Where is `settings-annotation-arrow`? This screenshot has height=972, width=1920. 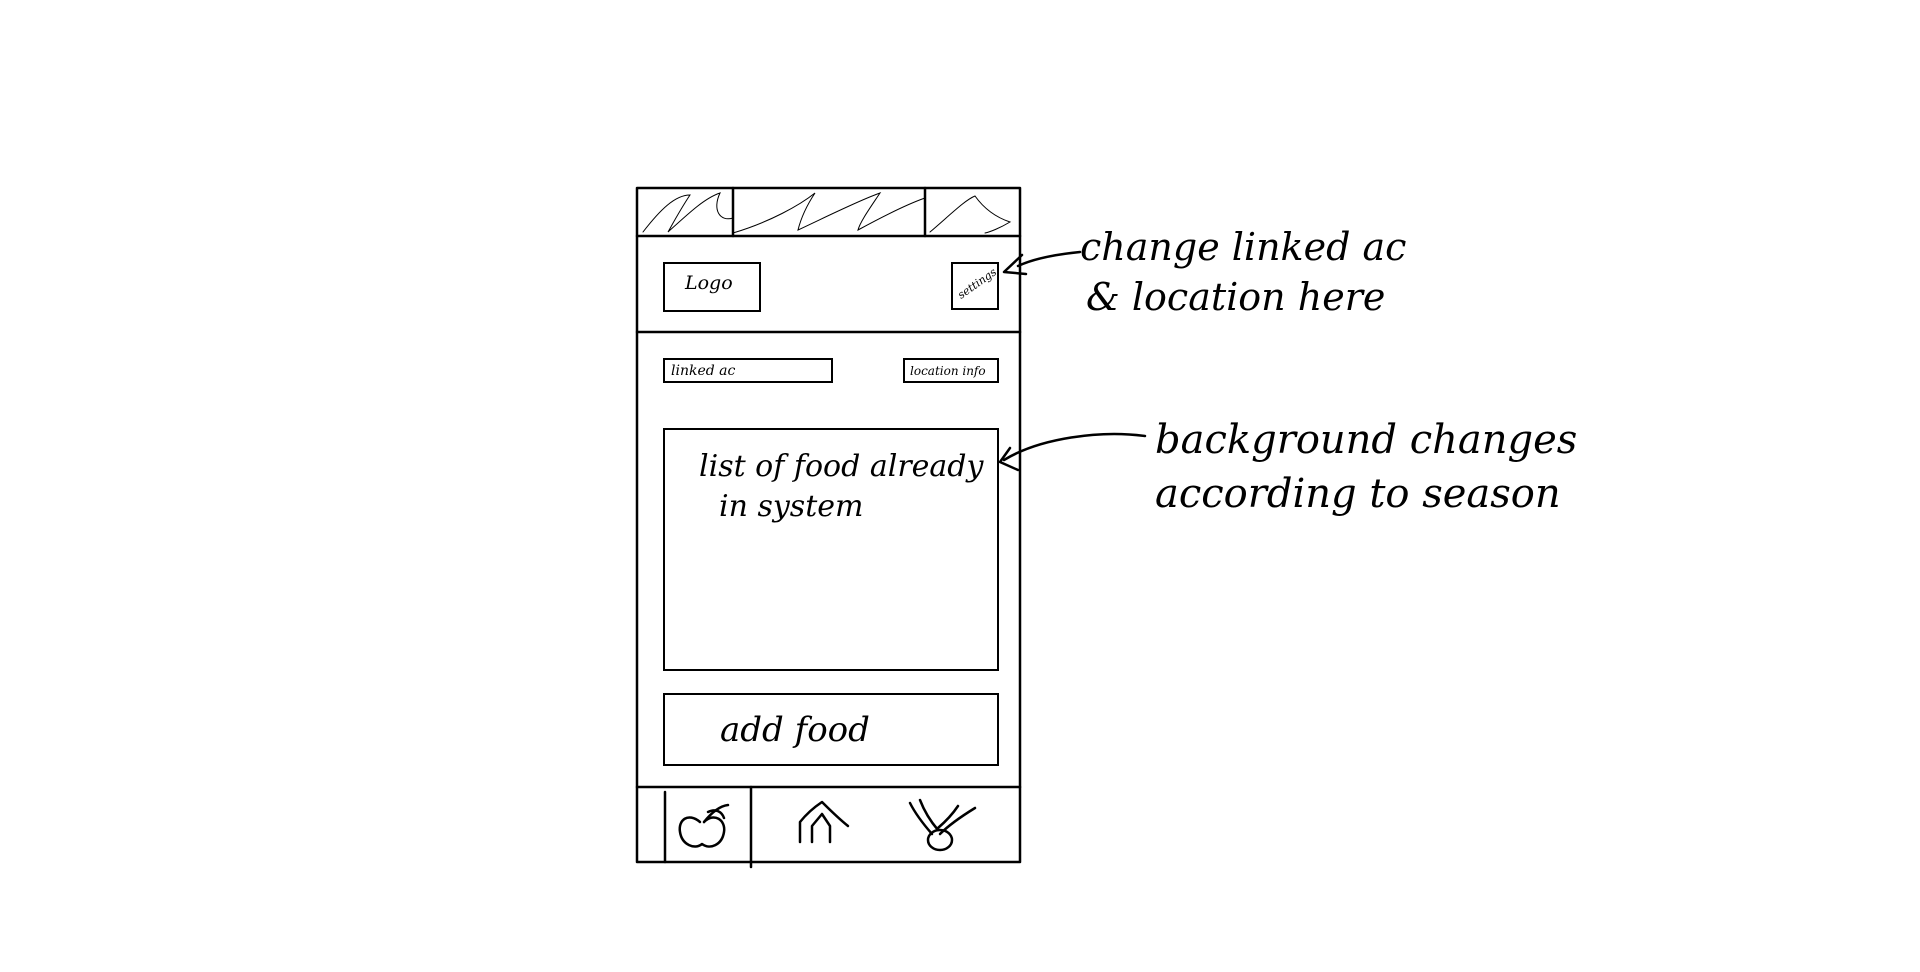
settings-annotation-arrow is located at coordinates (1049, 259).